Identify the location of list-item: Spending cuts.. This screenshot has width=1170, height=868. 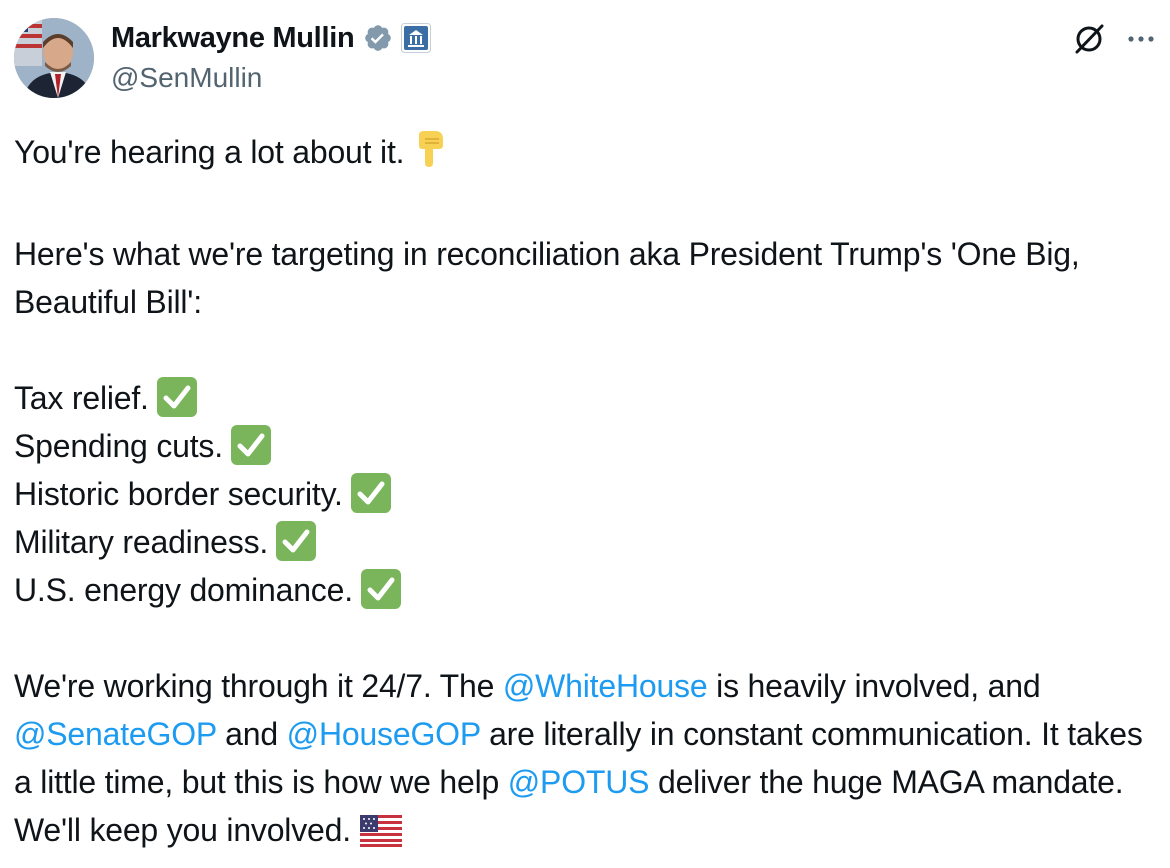
(584, 446).